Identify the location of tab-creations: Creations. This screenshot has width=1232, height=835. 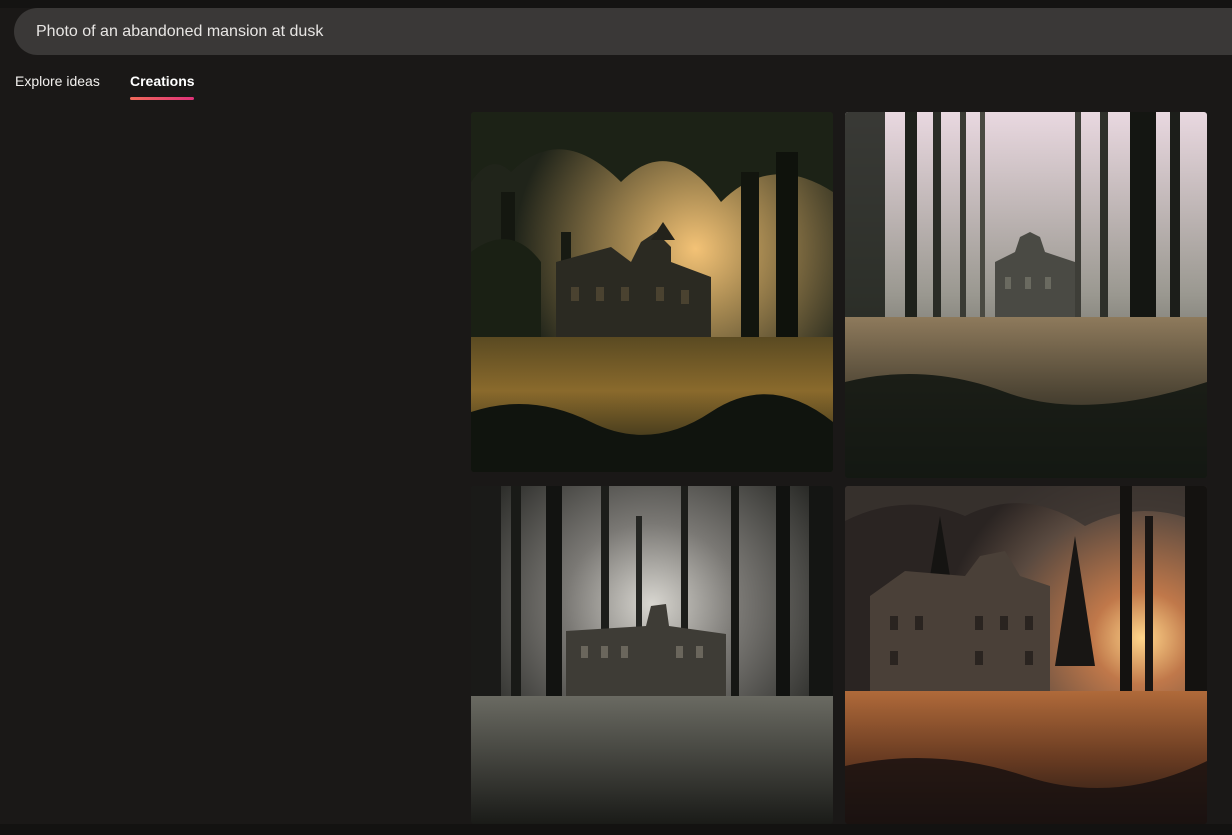
(162, 86).